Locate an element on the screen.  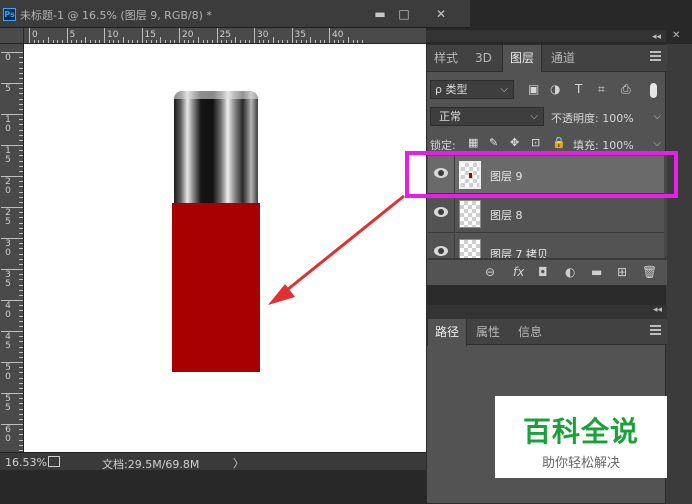
tab-paths: 路径 is located at coordinates (447, 332).